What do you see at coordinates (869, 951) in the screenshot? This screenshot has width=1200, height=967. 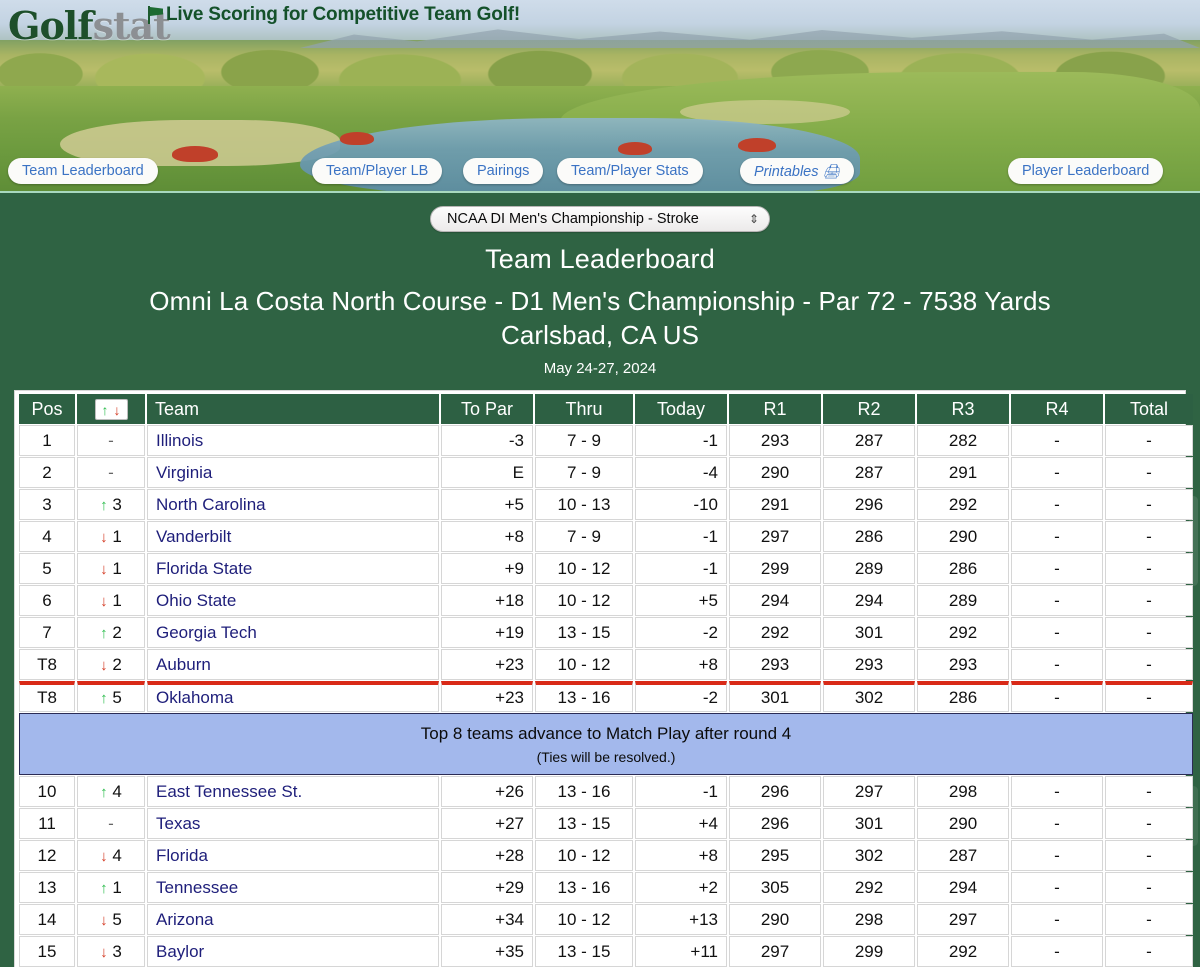 I see `cell-r2: 299` at bounding box center [869, 951].